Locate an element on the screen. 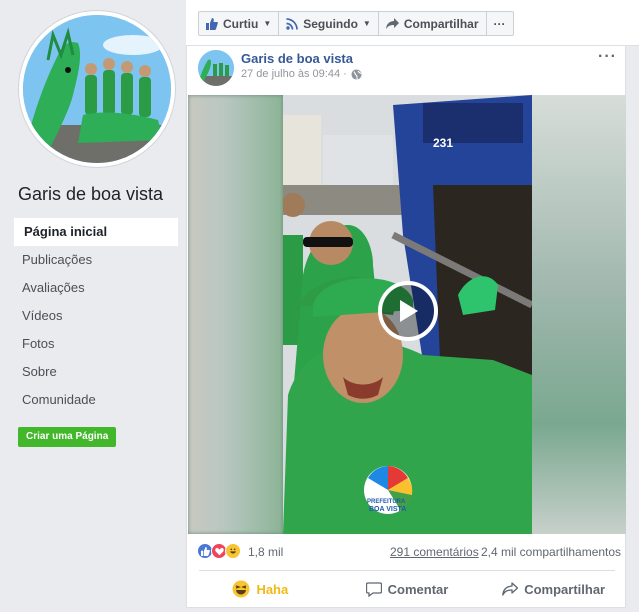 The image size is (639, 612). post-options-menu: ··· is located at coordinates (607, 57).